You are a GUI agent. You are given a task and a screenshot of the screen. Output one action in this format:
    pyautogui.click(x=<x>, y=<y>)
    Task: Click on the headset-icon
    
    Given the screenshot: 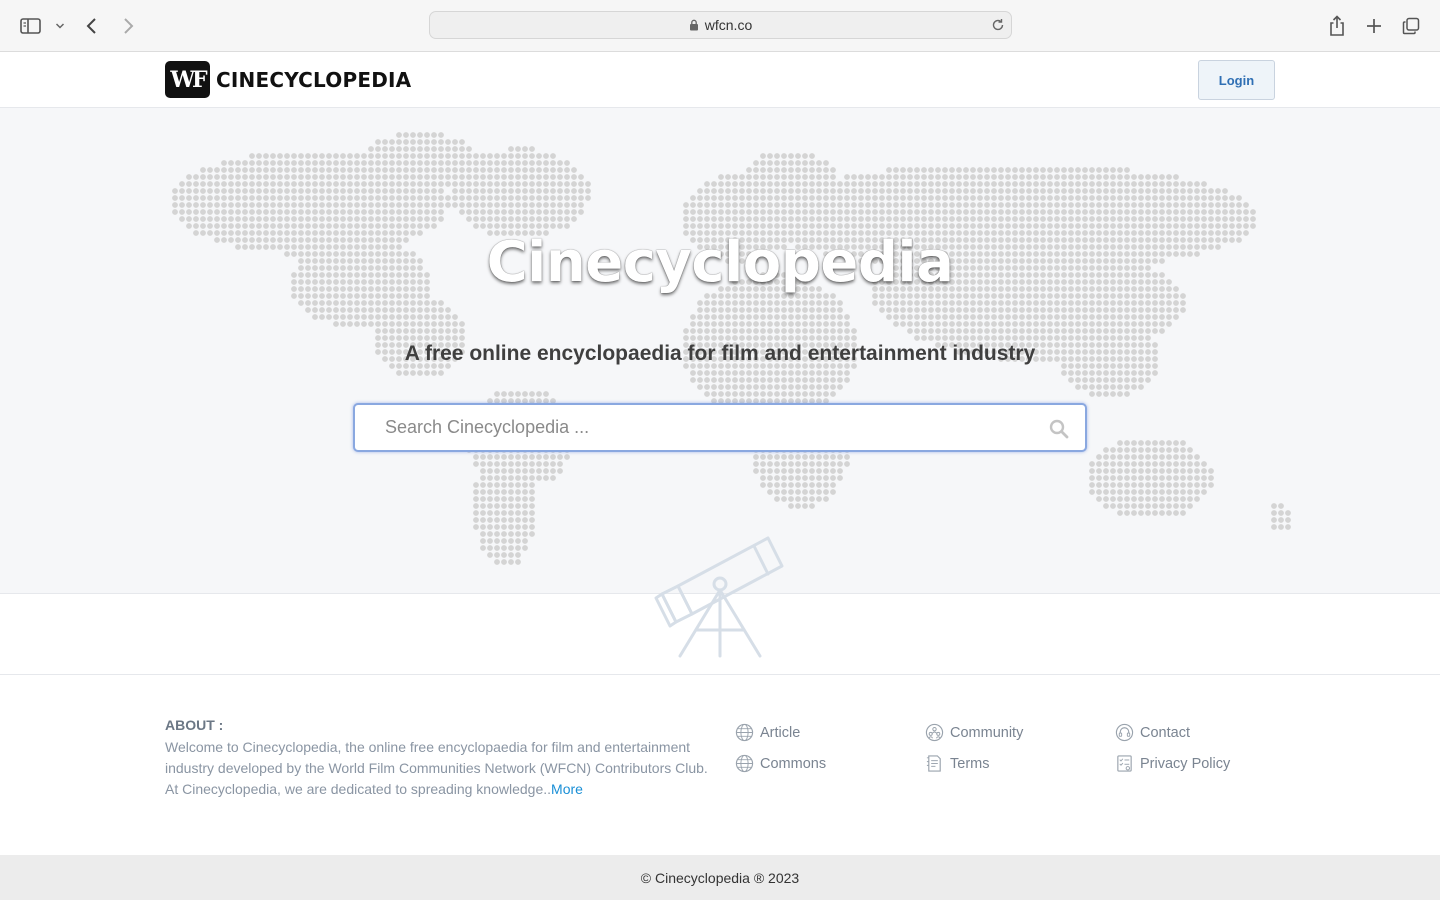 What is the action you would take?
    pyautogui.click(x=1124, y=732)
    